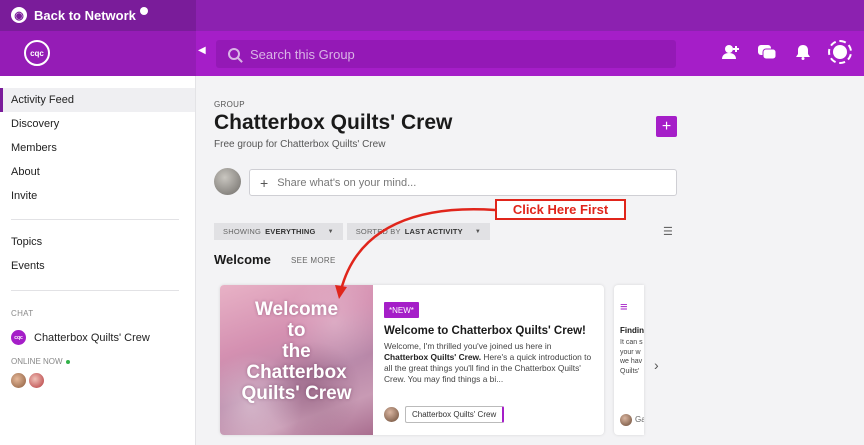 This screenshot has width=864, height=445. I want to click on online-members, so click(27, 380).